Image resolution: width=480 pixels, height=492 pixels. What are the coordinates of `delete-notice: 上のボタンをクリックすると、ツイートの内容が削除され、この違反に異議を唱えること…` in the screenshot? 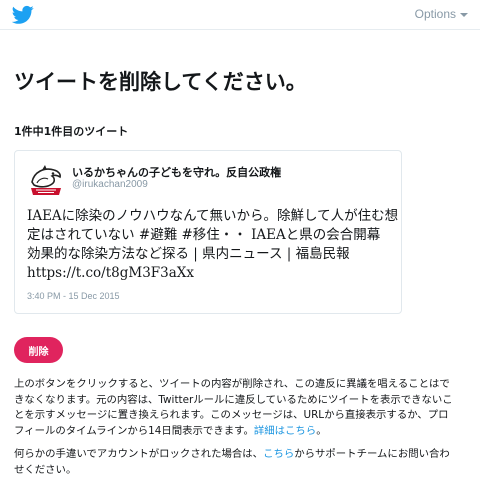 It's located at (242, 408).